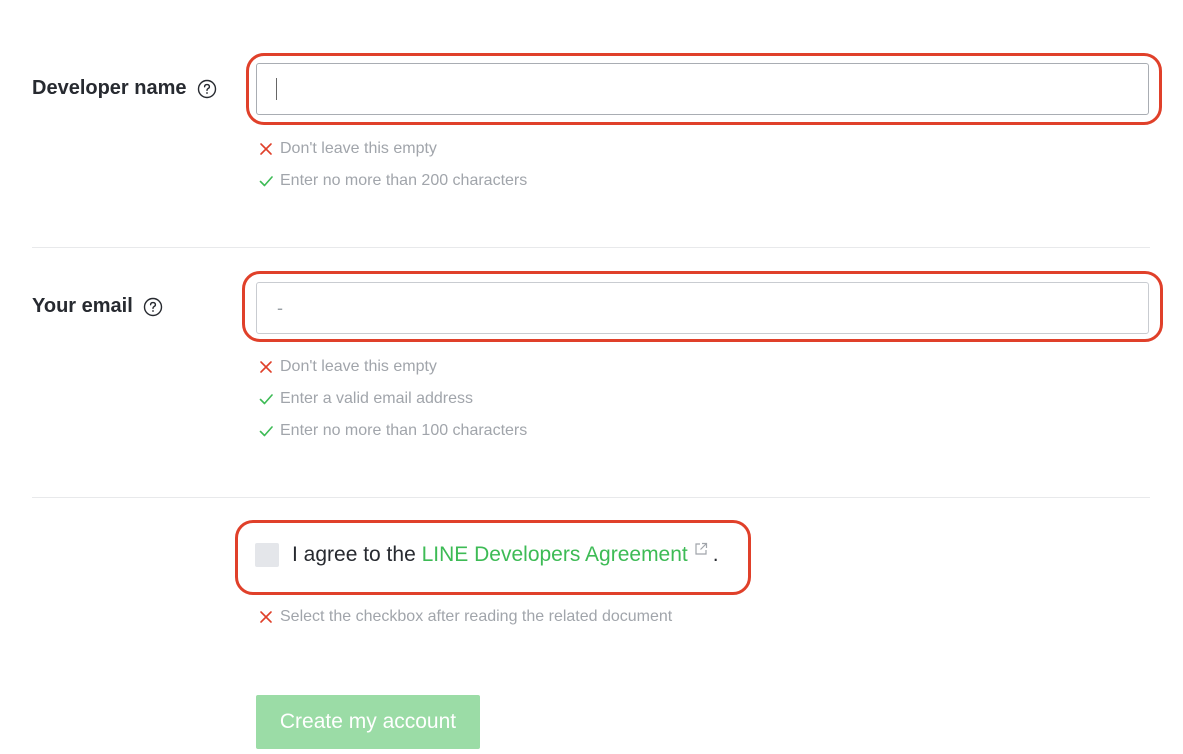 The height and width of the screenshot is (754, 1183). What do you see at coordinates (348, 148) in the screenshot?
I see `developer-name-rule-1: Don't leave this empty` at bounding box center [348, 148].